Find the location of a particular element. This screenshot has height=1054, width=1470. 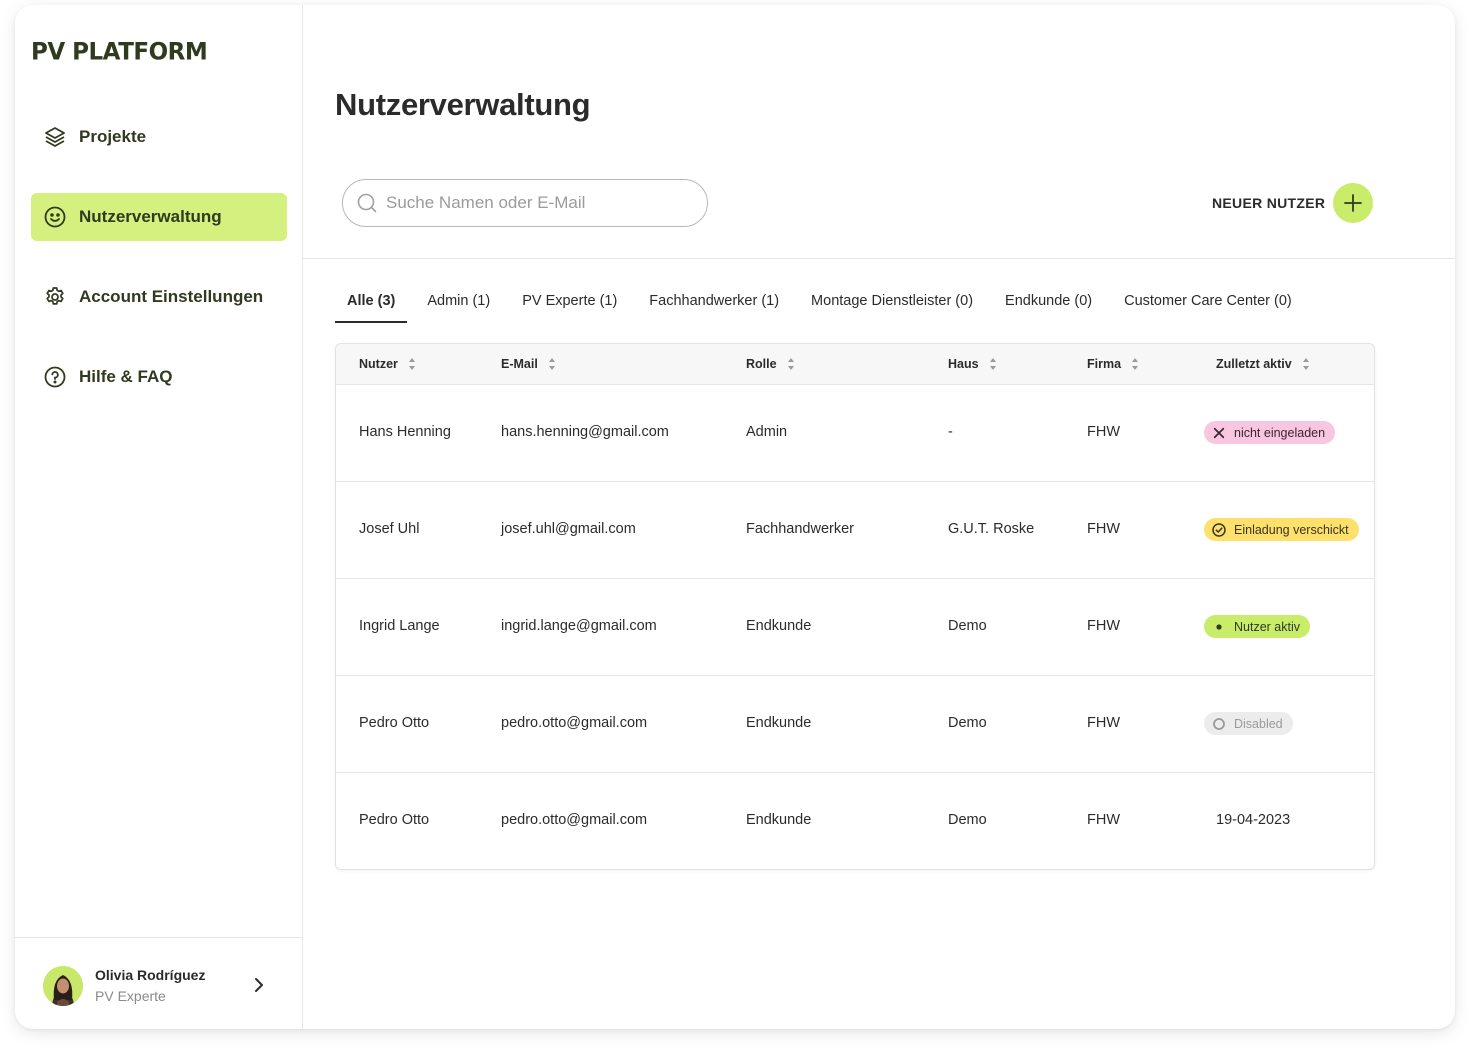

sidebar-item-label: Account Einstellungen is located at coordinates (171, 296).